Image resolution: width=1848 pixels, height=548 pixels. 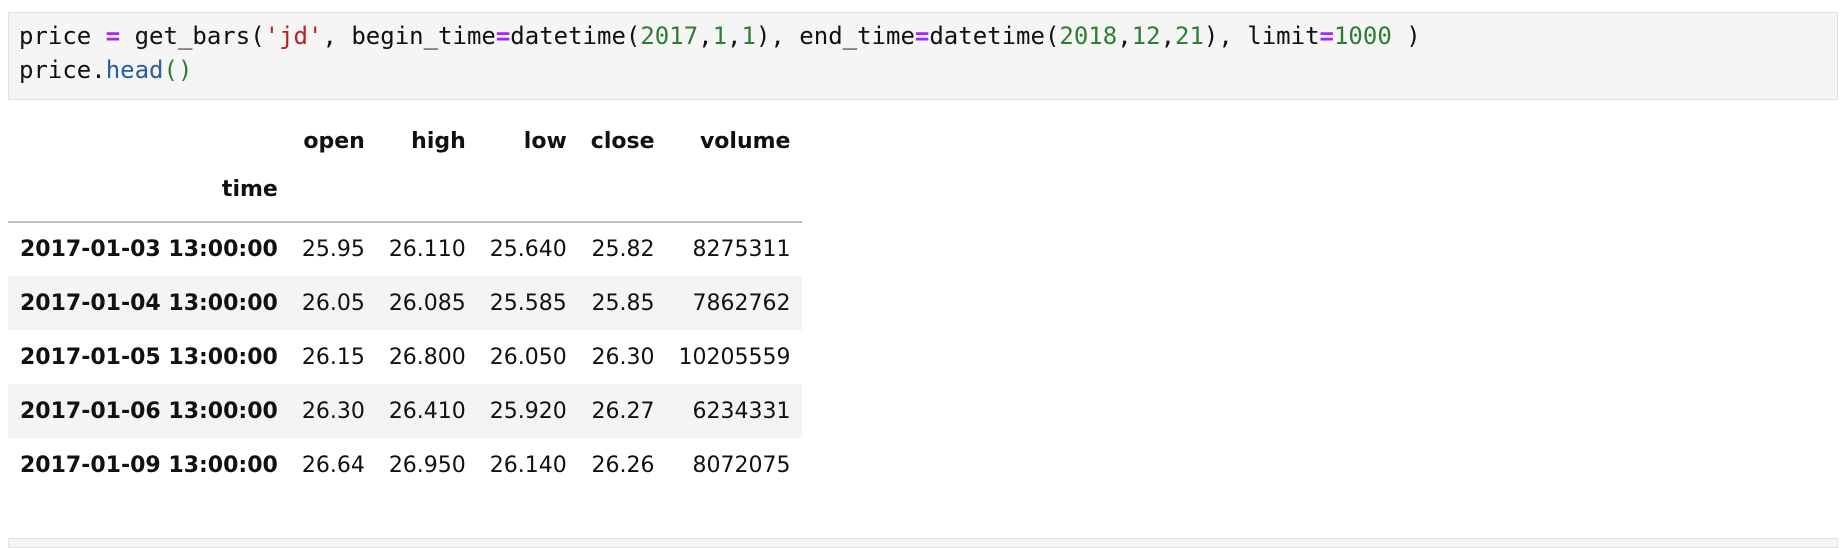 I want to click on code-line-1-token: 1000, so click(x=1362, y=36).